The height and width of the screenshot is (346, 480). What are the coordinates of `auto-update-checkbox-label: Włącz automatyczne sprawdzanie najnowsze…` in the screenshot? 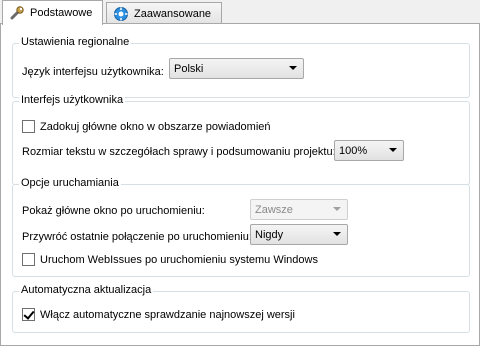 It's located at (167, 314).